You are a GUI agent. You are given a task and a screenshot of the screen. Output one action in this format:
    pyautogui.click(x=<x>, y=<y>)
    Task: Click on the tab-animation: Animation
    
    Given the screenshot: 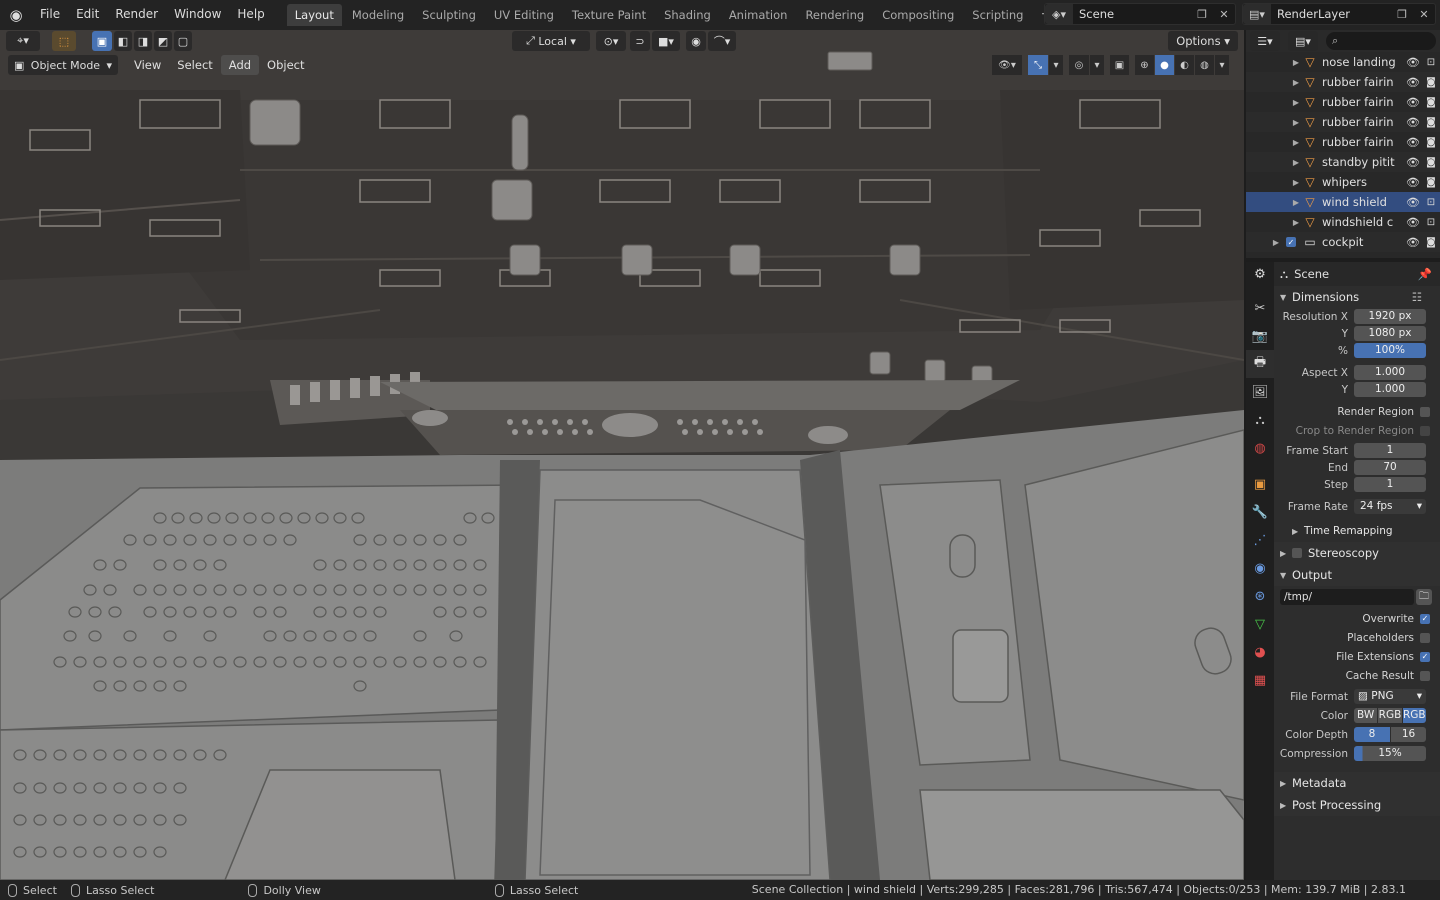 What is the action you would take?
    pyautogui.click(x=758, y=15)
    